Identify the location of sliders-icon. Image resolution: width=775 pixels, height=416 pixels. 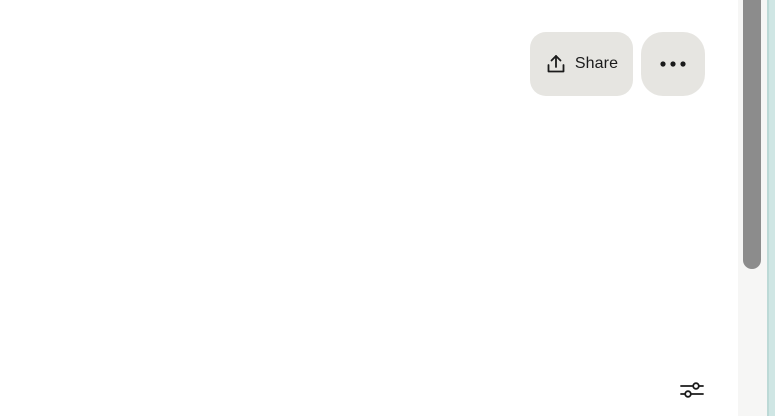
(692, 392).